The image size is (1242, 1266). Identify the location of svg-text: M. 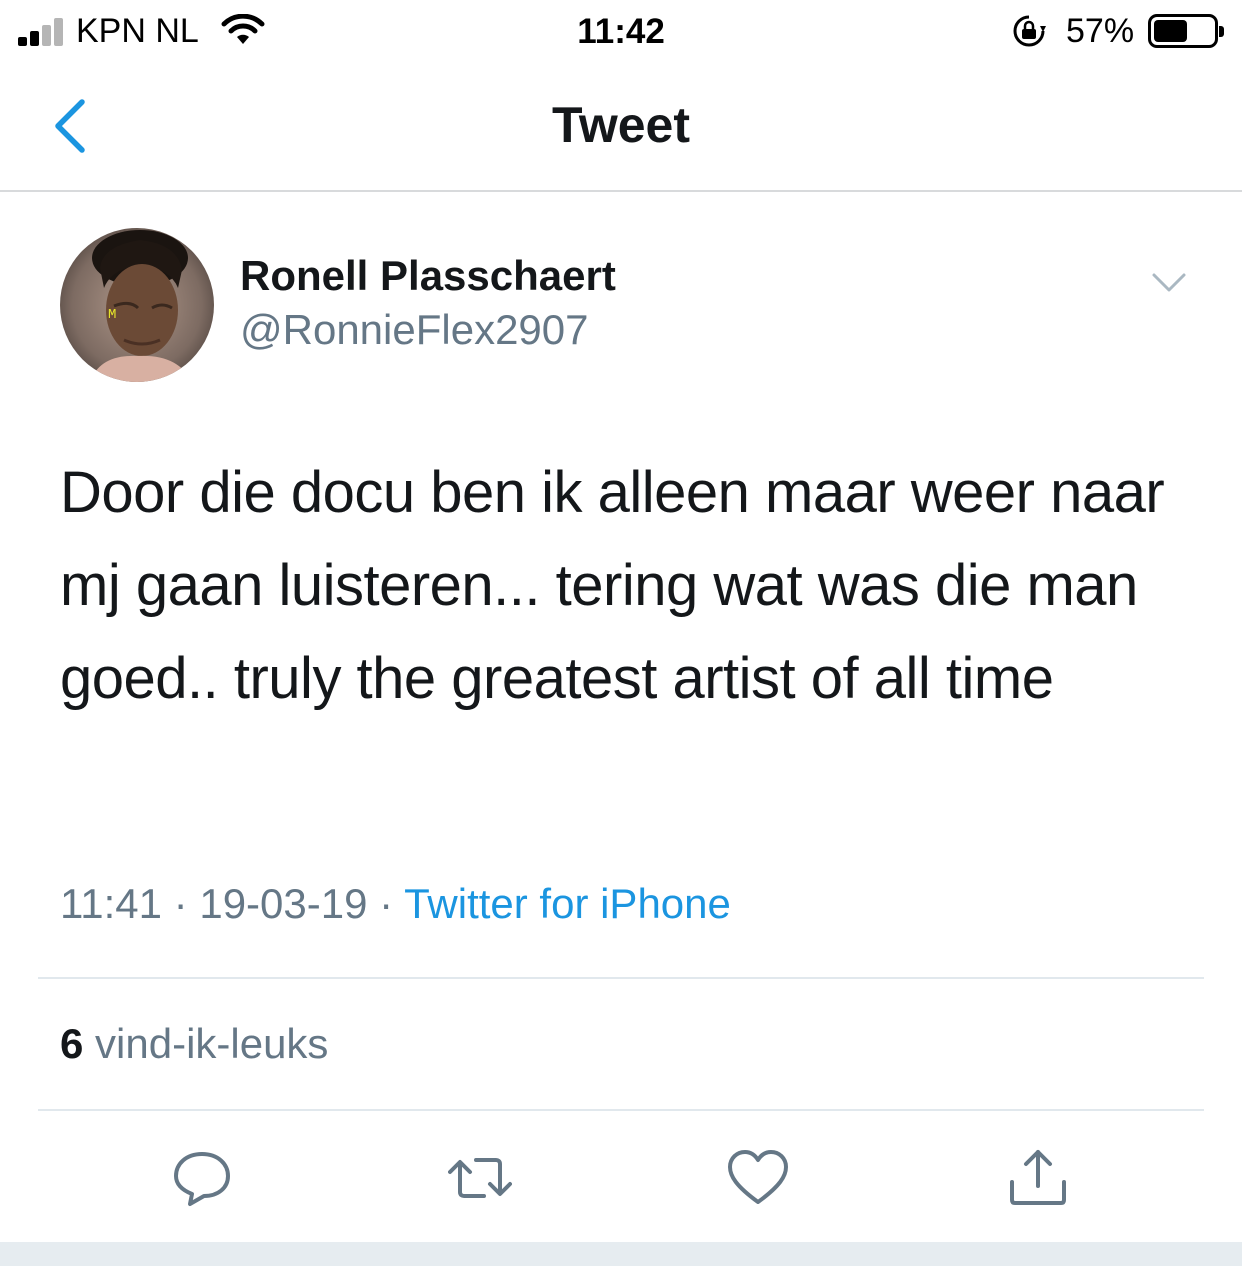
(112, 315).